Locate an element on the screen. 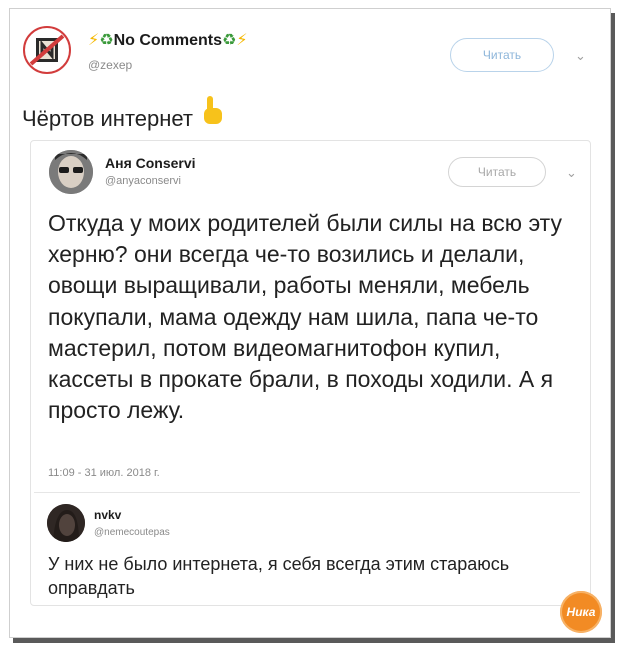  display-name: nvkv is located at coordinates (107, 515).